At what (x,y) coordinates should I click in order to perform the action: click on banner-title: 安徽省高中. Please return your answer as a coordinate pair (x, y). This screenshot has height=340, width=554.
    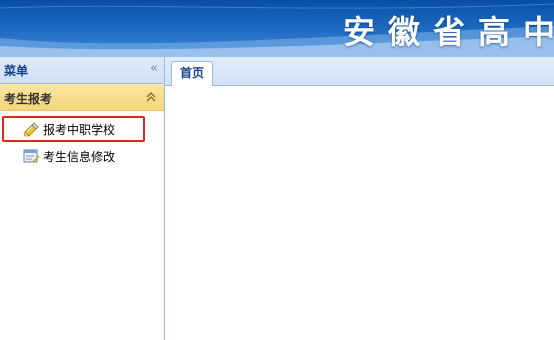
    Looking at the image, I should click on (448, 32).